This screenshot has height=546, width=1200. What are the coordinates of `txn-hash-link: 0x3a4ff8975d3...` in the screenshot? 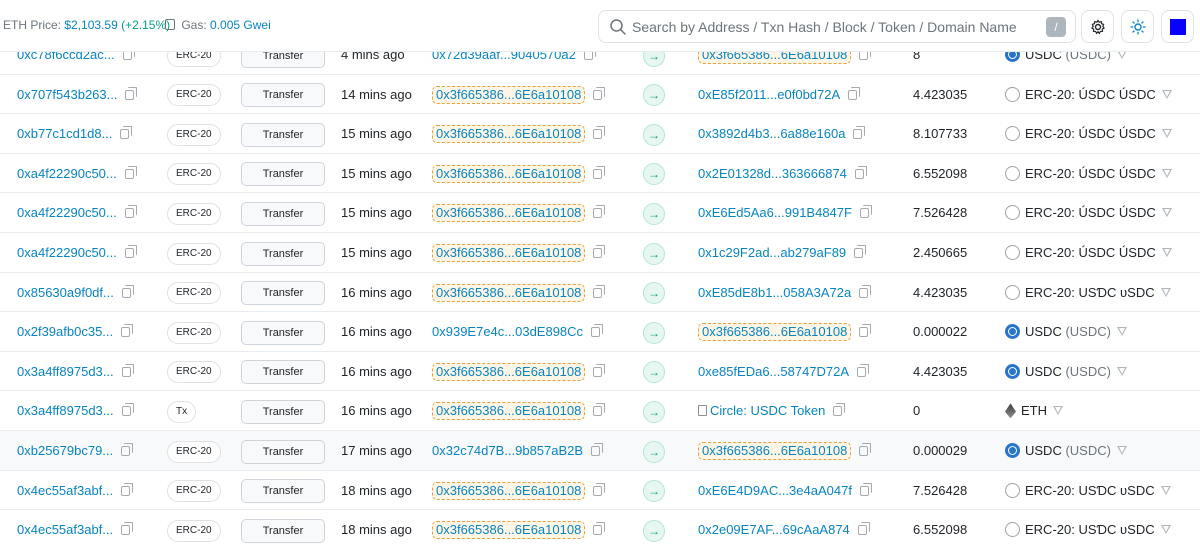 It's located at (65, 371).